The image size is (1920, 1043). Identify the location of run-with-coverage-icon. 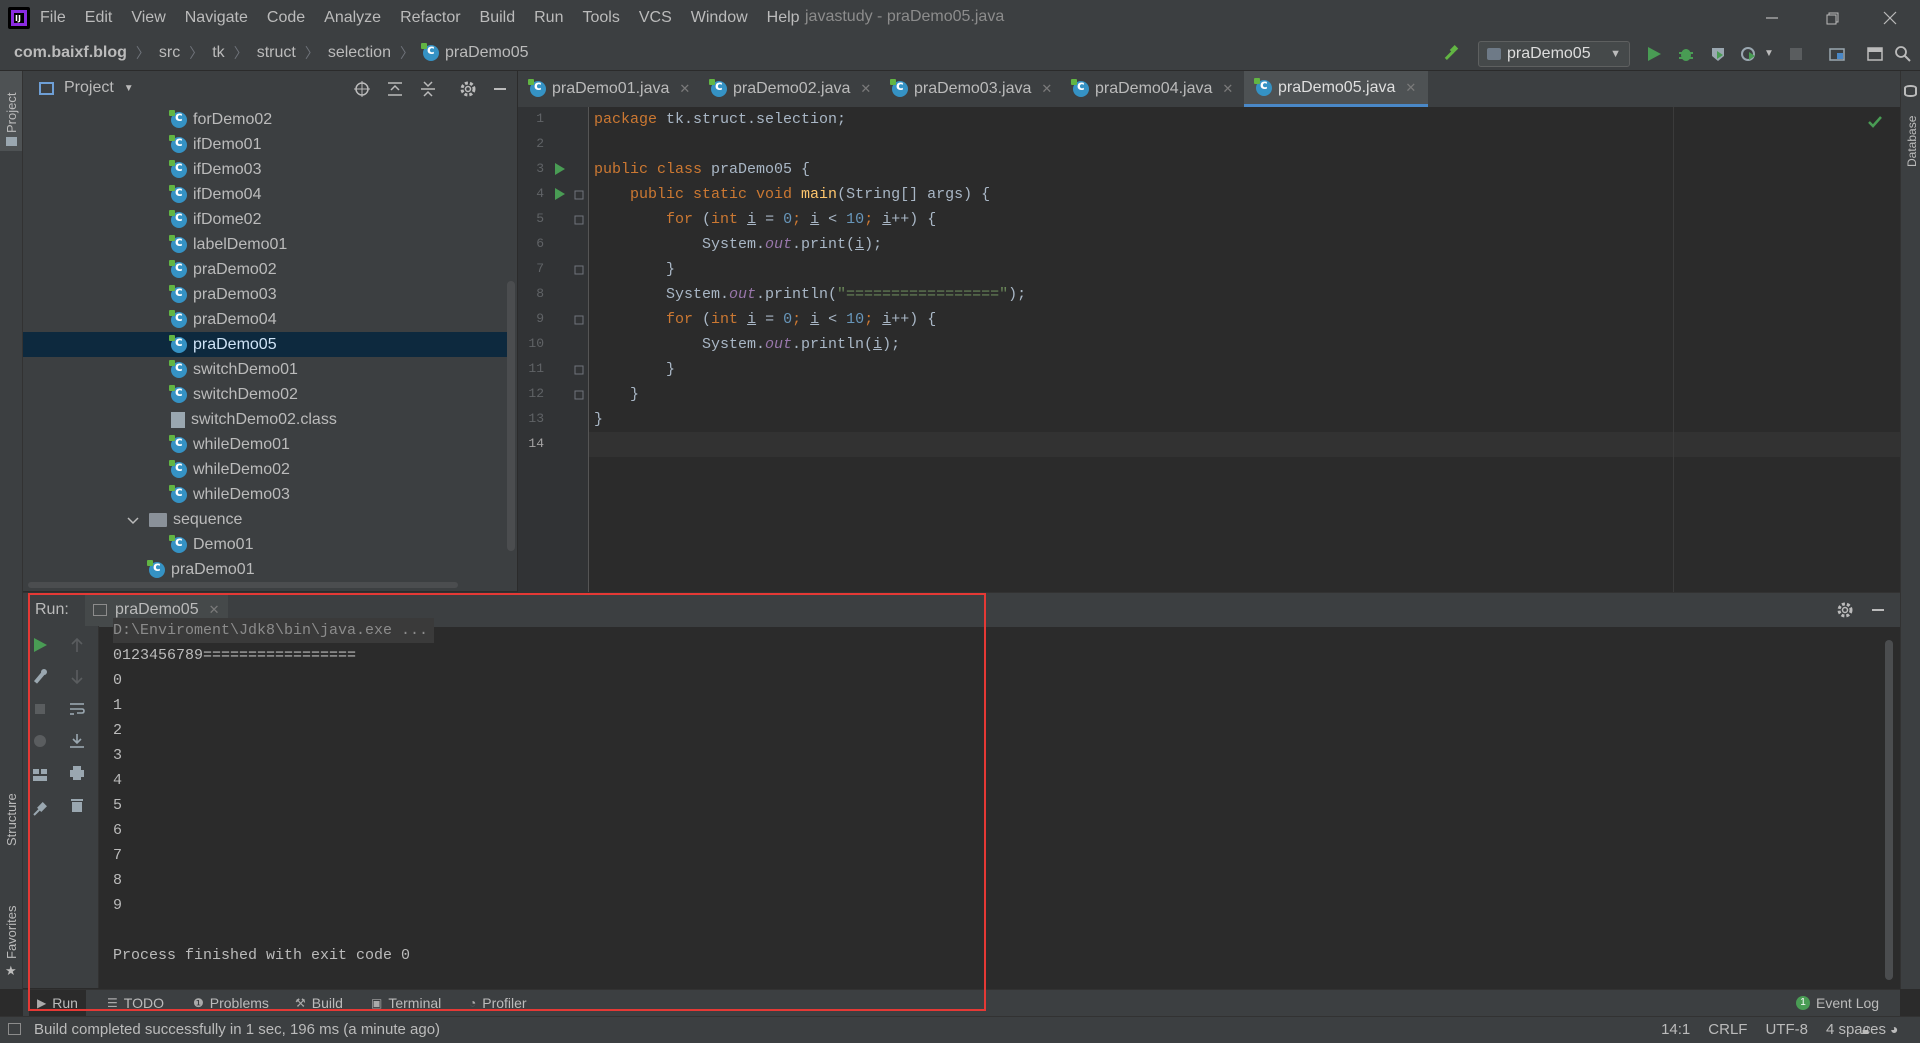
(1718, 54).